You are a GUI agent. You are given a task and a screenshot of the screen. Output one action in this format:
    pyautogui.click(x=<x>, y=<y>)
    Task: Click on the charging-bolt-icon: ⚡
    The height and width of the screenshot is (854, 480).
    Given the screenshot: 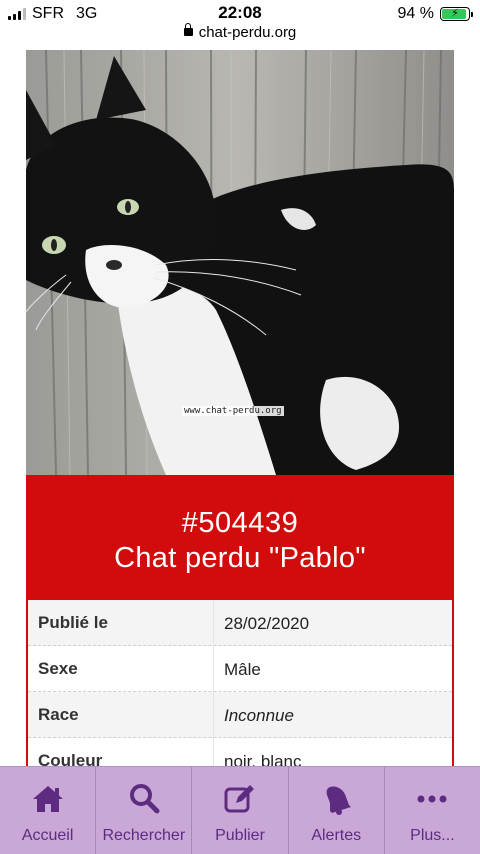 What is the action you would take?
    pyautogui.click(x=455, y=13)
    